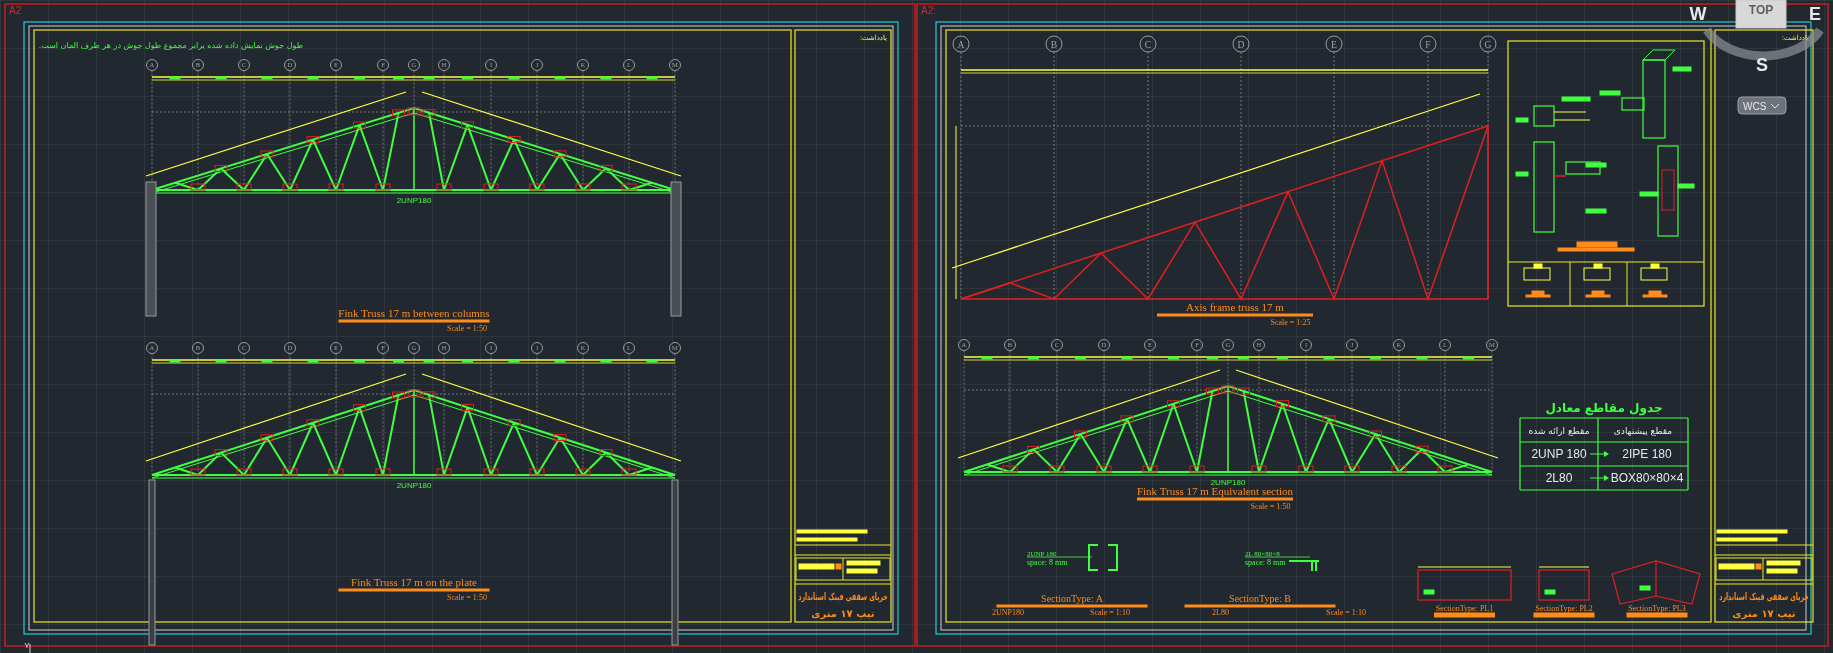 The width and height of the screenshot is (1833, 653). What do you see at coordinates (1647, 454) in the screenshot?
I see `table-cell: 2IPE 180` at bounding box center [1647, 454].